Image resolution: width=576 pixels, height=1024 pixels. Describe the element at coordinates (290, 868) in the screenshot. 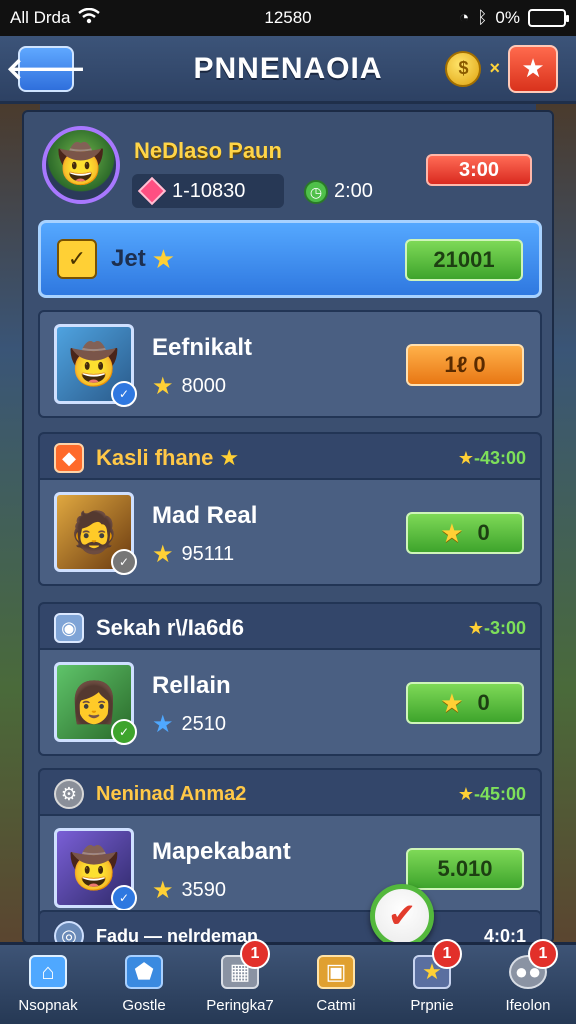

I see `player-card-4: 🤠 ✓ Mapekabant ★ 3590 5.010` at that location.